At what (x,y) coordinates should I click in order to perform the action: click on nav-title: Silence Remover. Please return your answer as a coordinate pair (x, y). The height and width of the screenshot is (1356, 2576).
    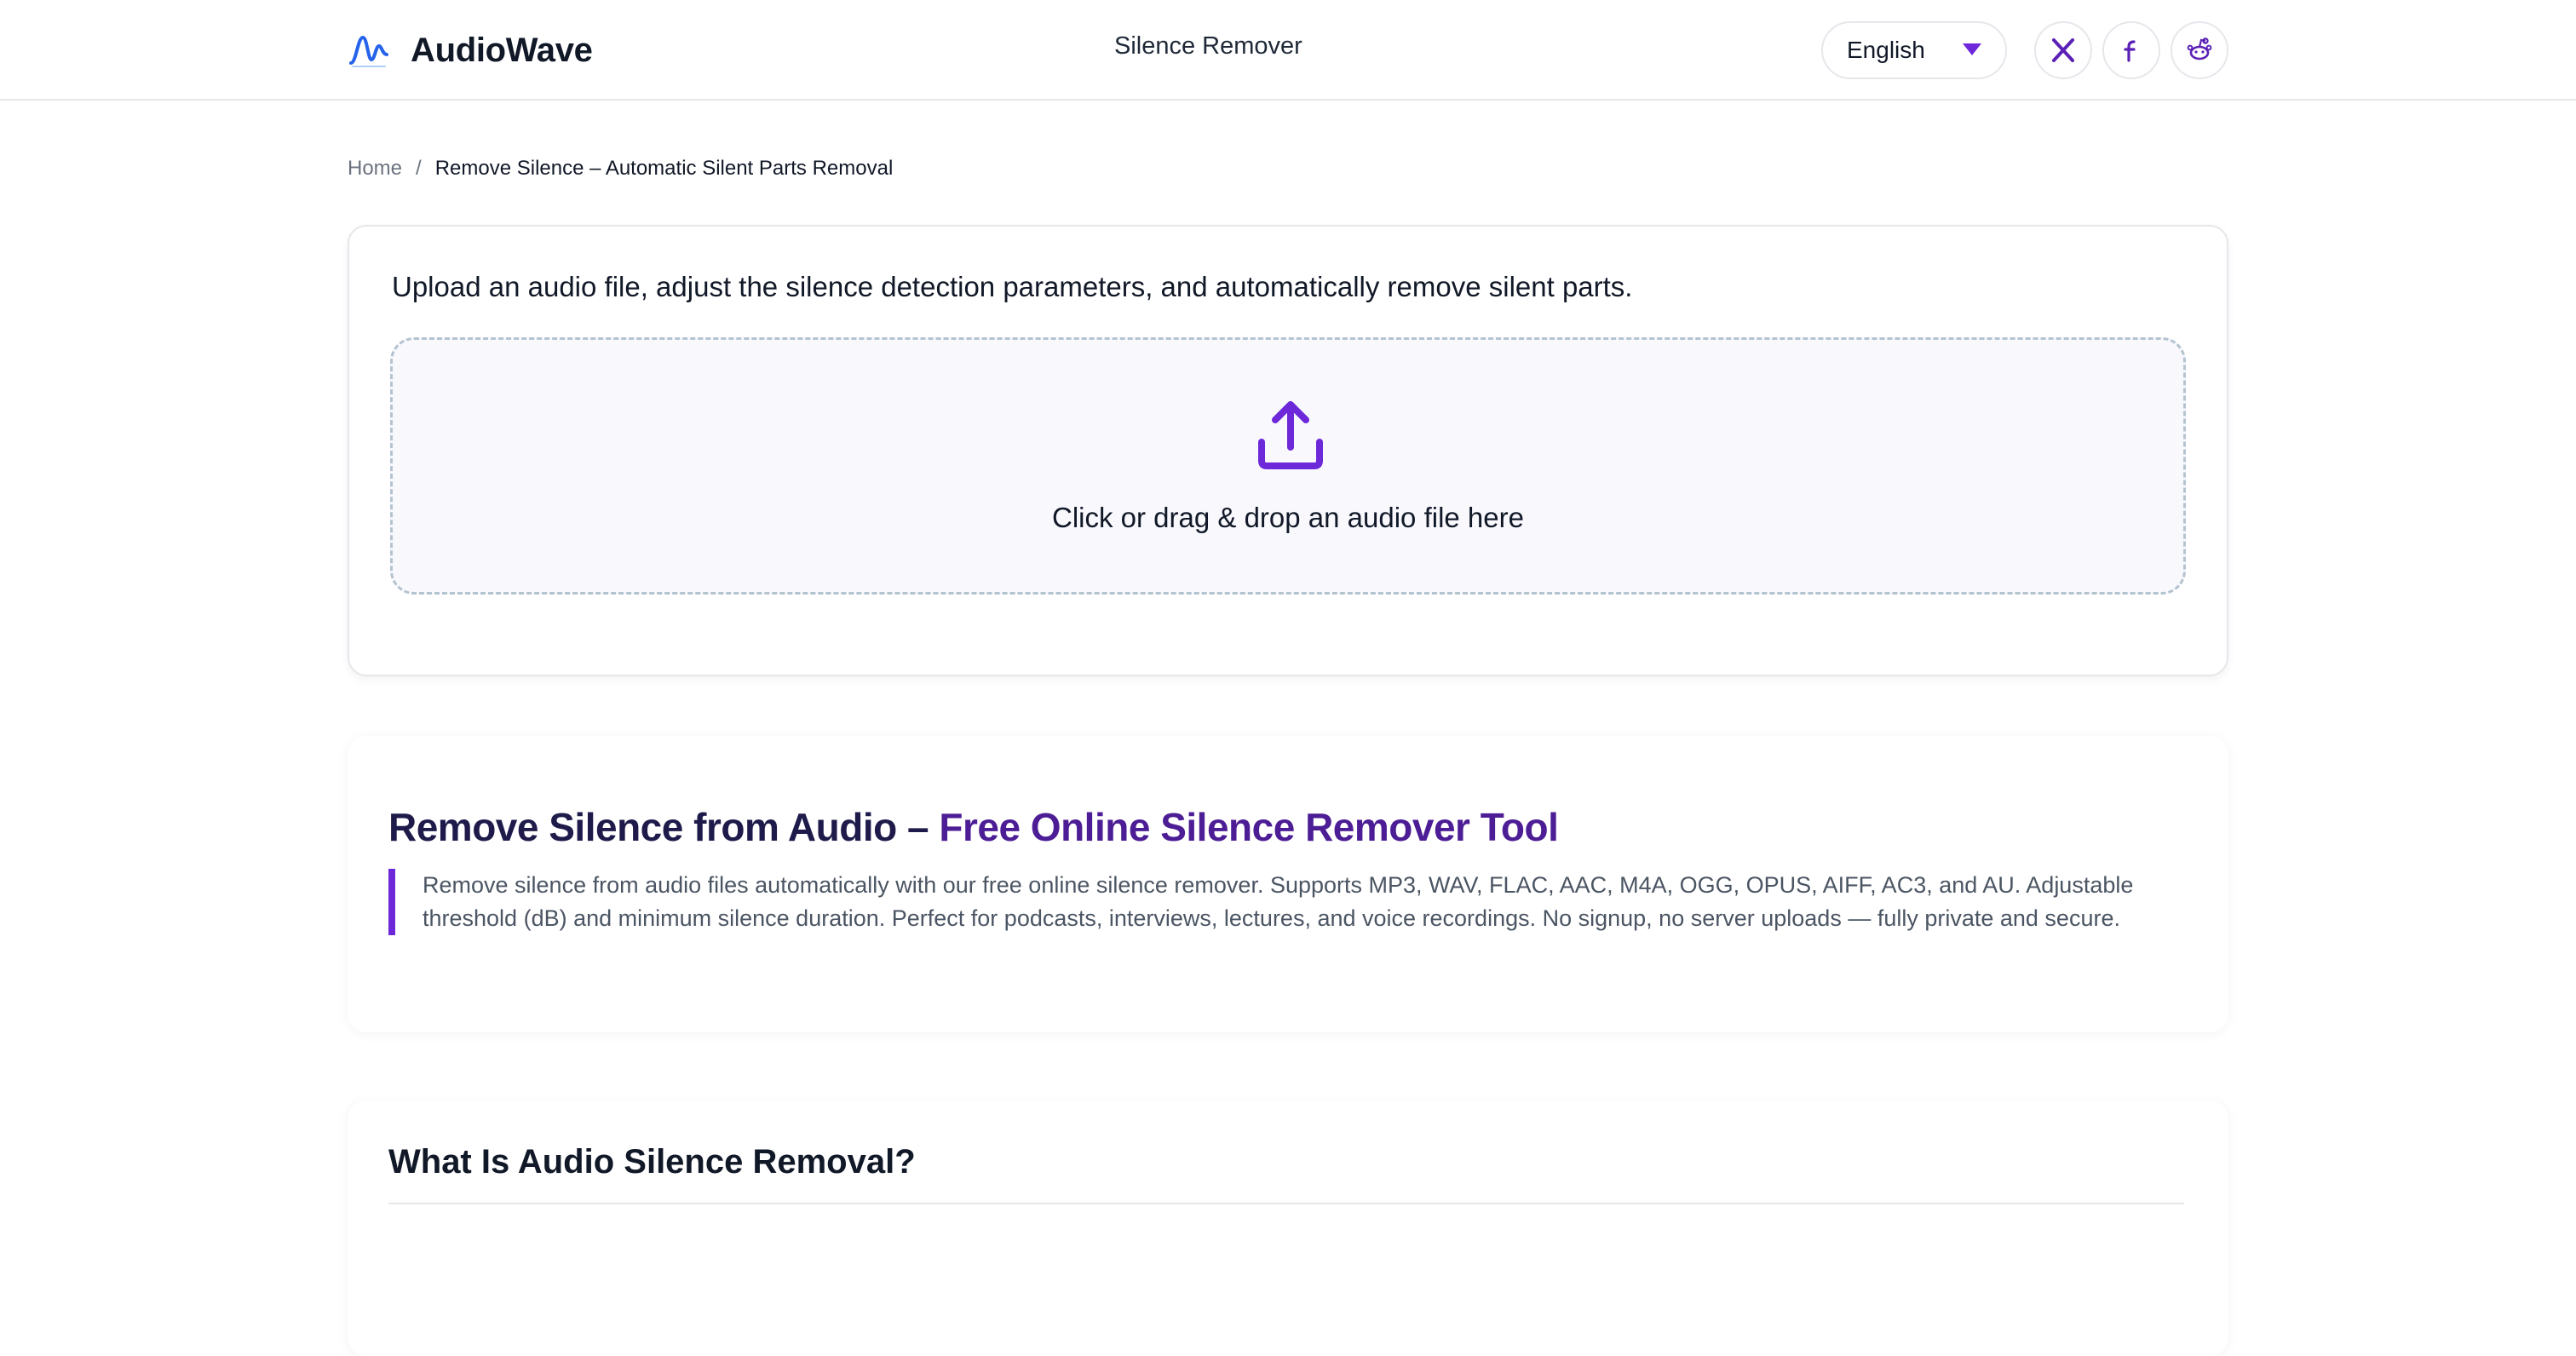
    Looking at the image, I should click on (1208, 46).